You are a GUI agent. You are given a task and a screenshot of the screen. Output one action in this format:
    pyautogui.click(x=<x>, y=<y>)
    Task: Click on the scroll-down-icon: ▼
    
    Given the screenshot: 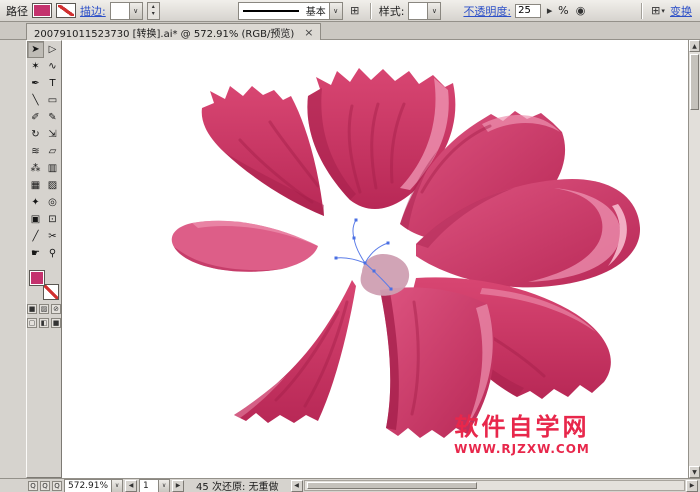 What is the action you would take?
    pyautogui.click(x=694, y=472)
    